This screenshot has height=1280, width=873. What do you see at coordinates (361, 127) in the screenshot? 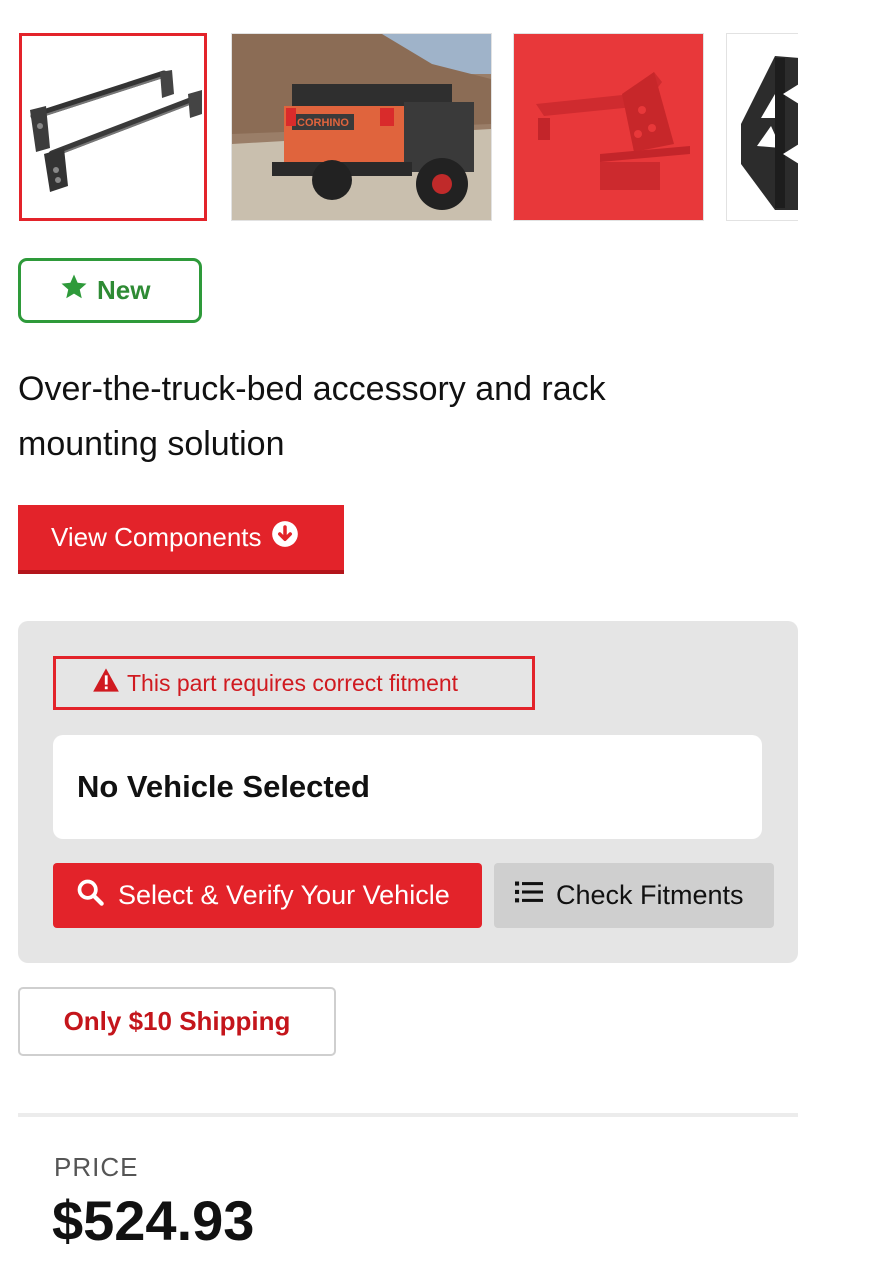
I see `thumbnail-truck-photo: CORHINO` at bounding box center [361, 127].